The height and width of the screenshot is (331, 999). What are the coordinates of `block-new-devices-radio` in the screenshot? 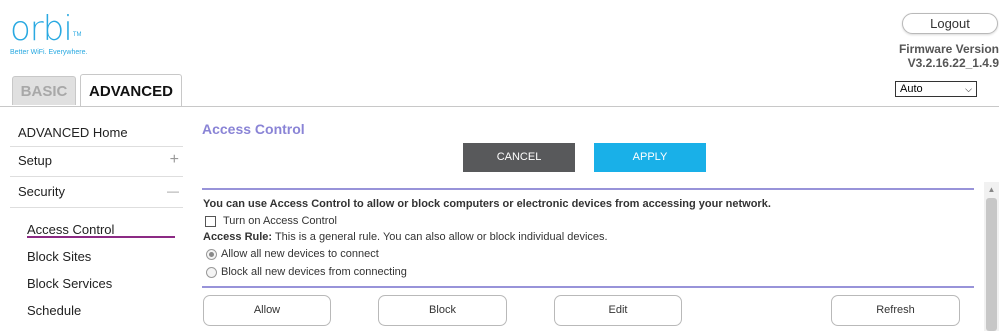 It's located at (211, 272).